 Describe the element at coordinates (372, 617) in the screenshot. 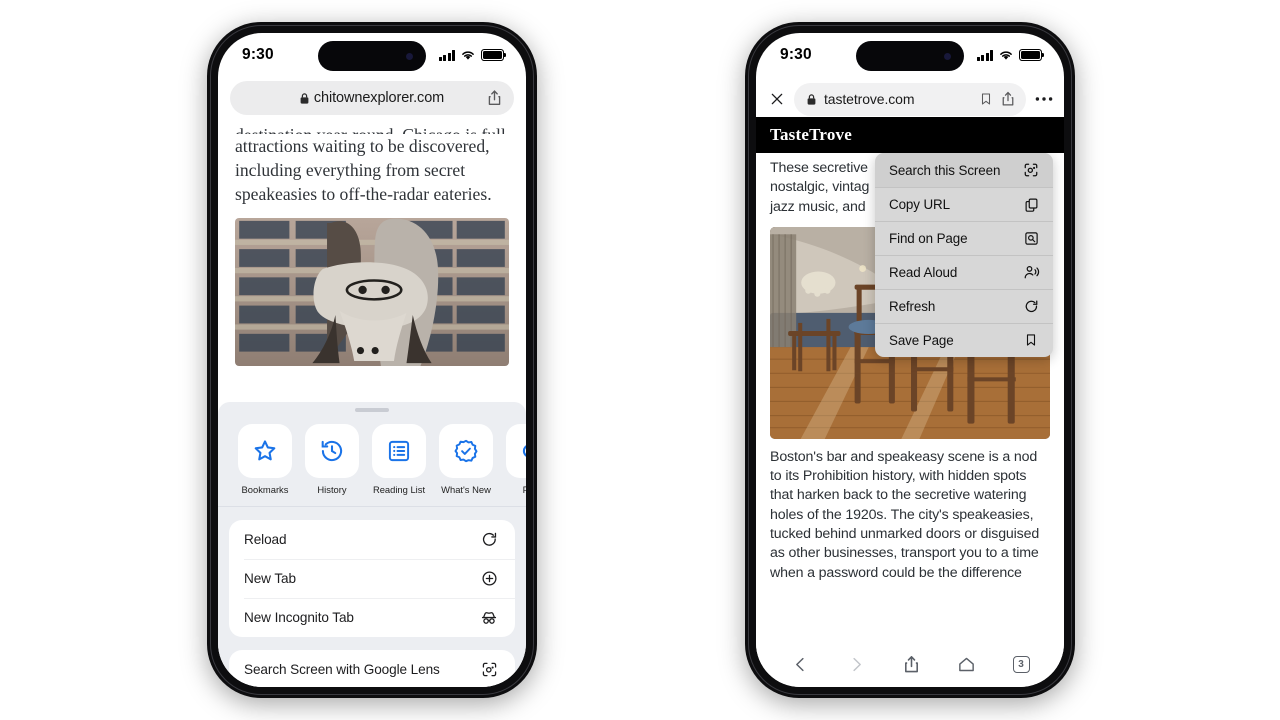

I see `menu-item-new-incognito-tab: New Incognito Tab` at that location.